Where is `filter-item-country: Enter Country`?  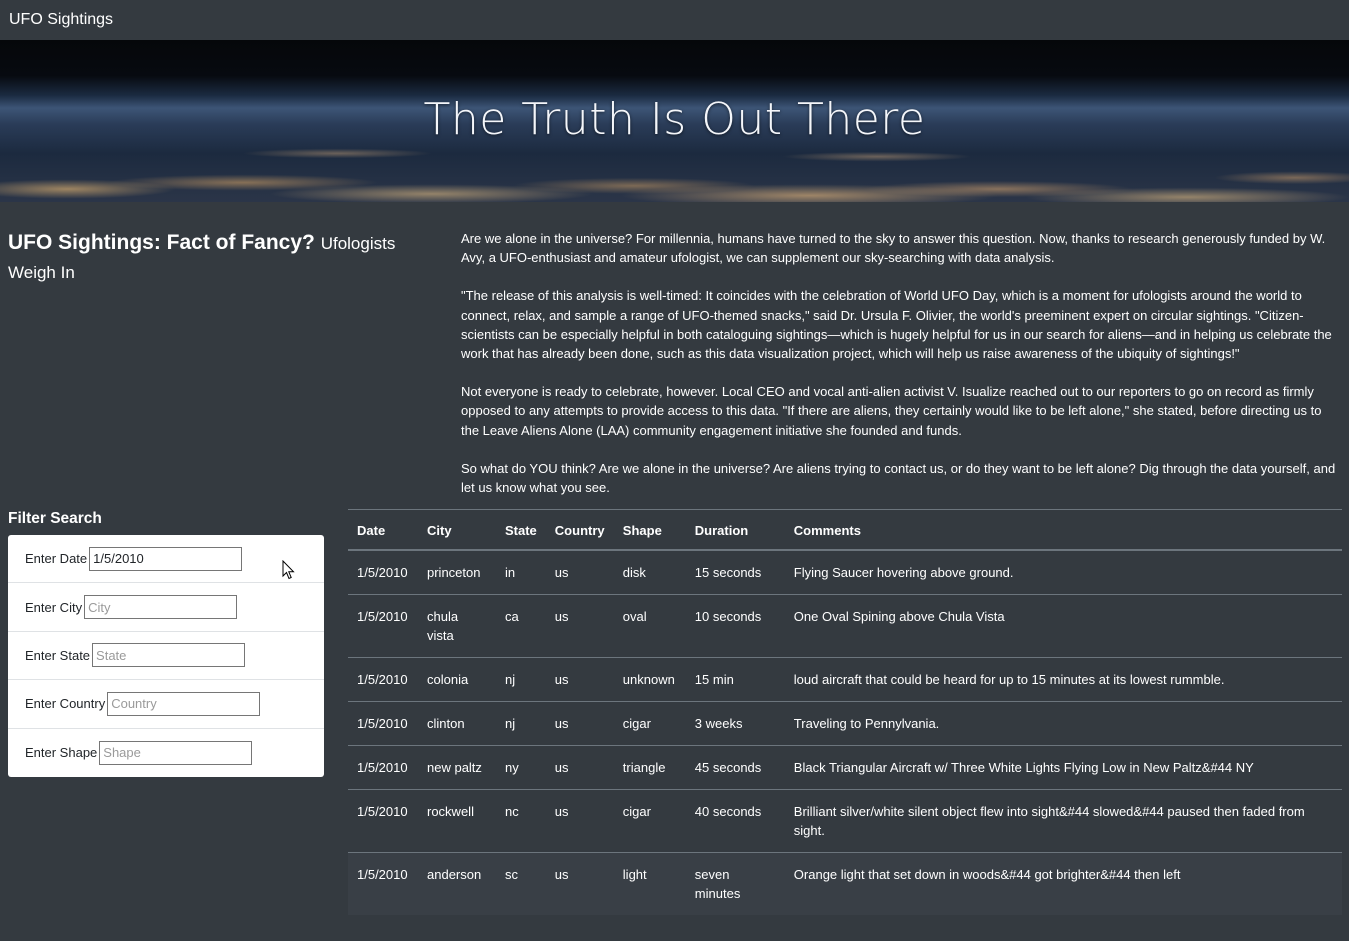 filter-item-country: Enter Country is located at coordinates (166, 704).